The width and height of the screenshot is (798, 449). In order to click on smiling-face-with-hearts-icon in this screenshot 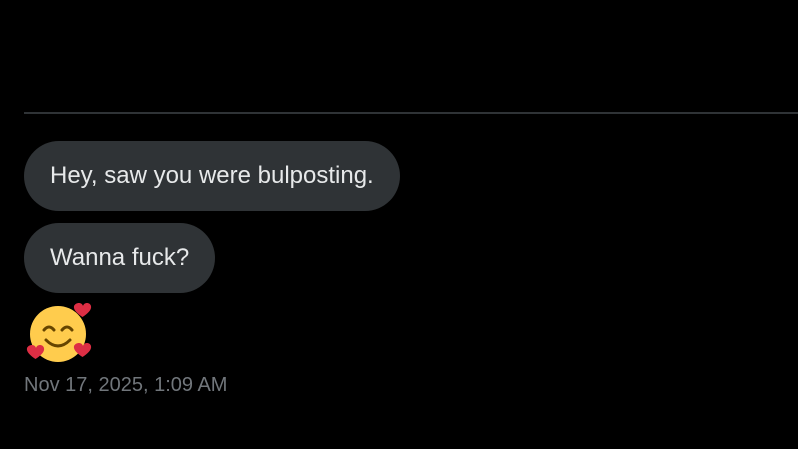, I will do `click(58, 334)`.